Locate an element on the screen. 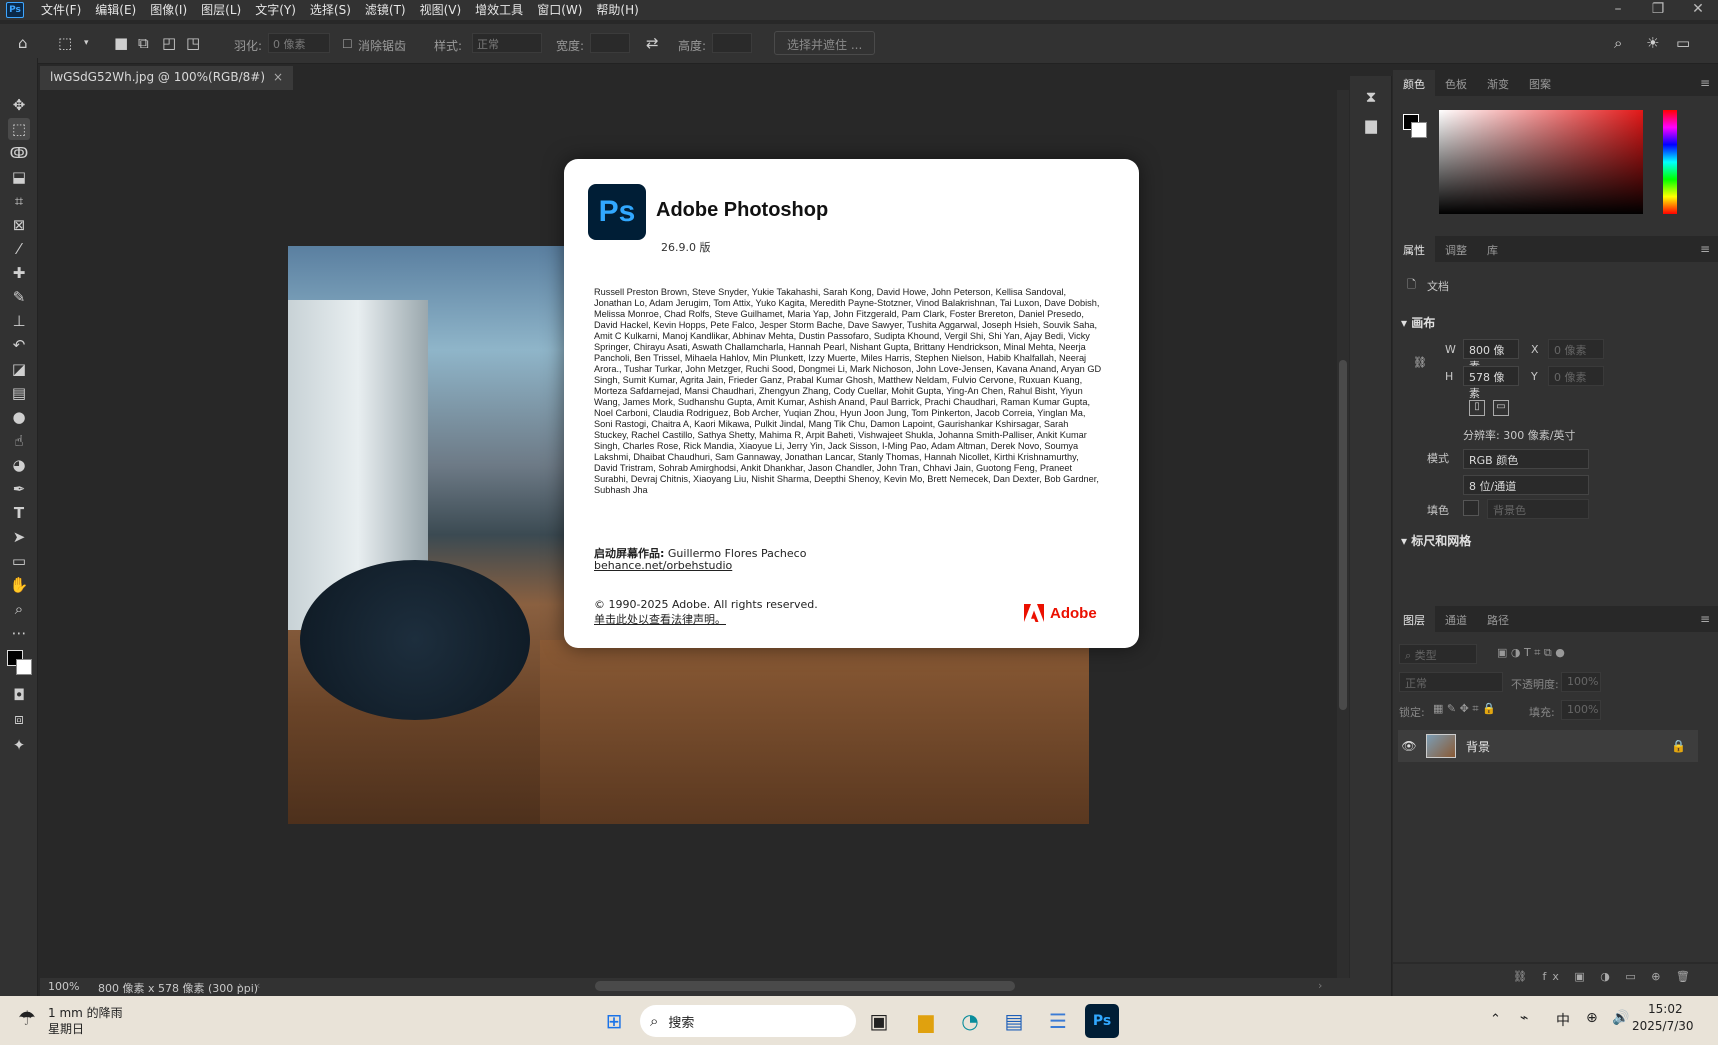 Image resolution: width=1718 pixels, height=1045 pixels. horizontal-scroll-thumb is located at coordinates (805, 986).